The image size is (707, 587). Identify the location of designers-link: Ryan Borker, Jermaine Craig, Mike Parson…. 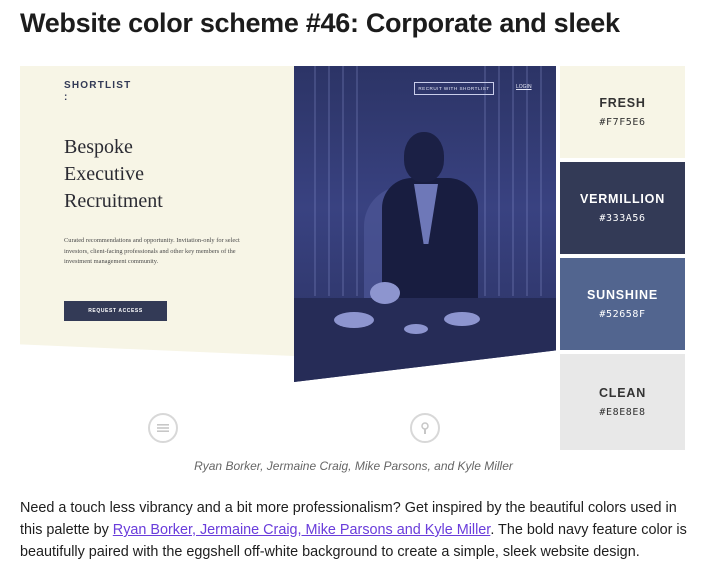
(302, 530).